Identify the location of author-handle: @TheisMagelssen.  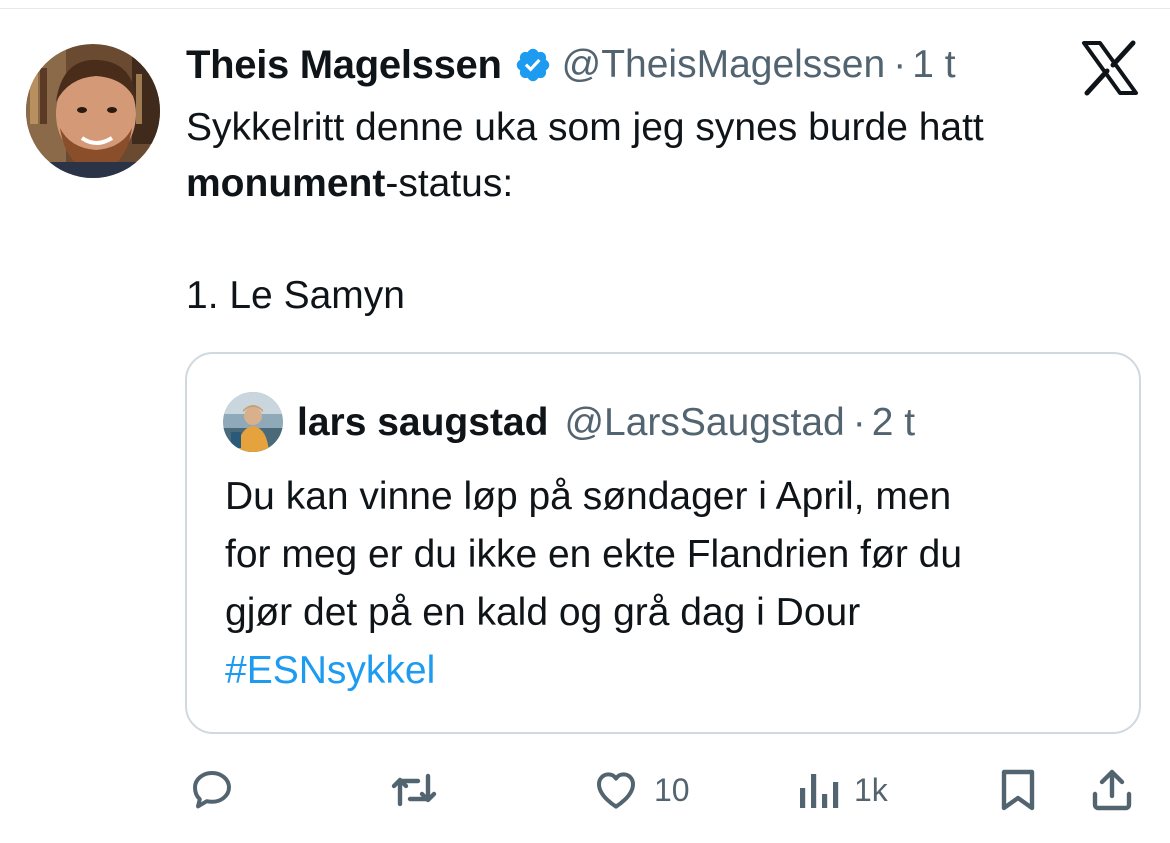
(724, 65).